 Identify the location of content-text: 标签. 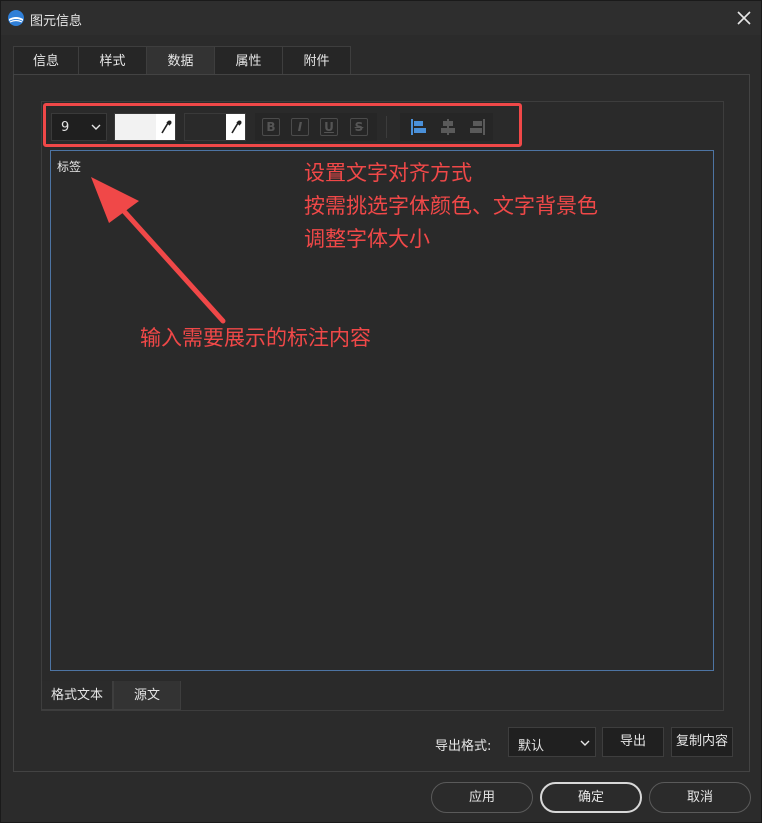
(69, 167).